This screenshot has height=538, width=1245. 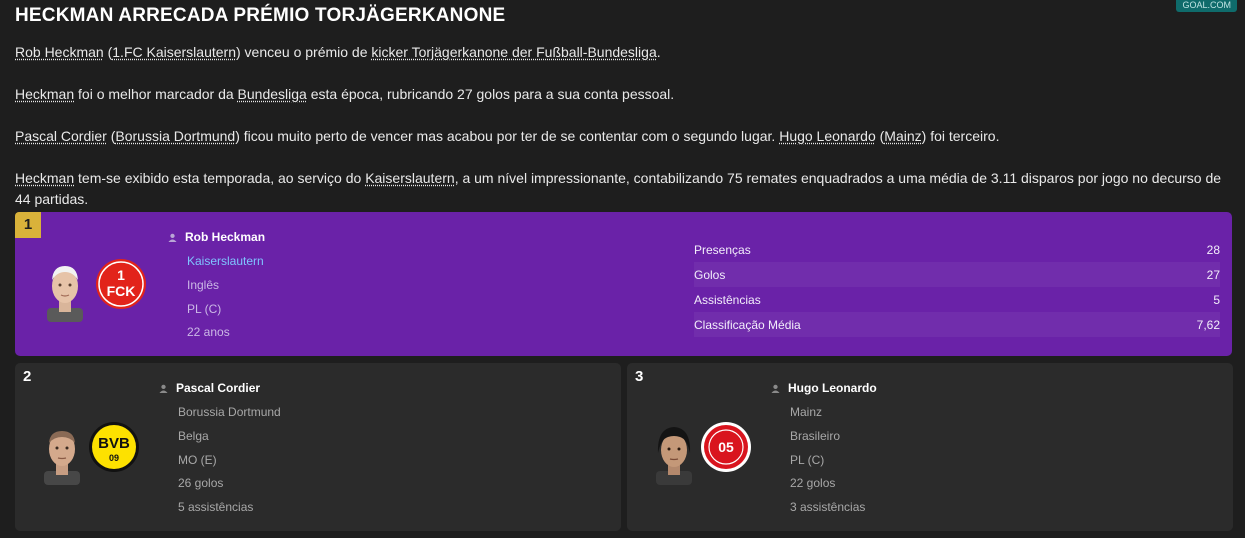 I want to click on age: 22 anos, so click(x=208, y=332).